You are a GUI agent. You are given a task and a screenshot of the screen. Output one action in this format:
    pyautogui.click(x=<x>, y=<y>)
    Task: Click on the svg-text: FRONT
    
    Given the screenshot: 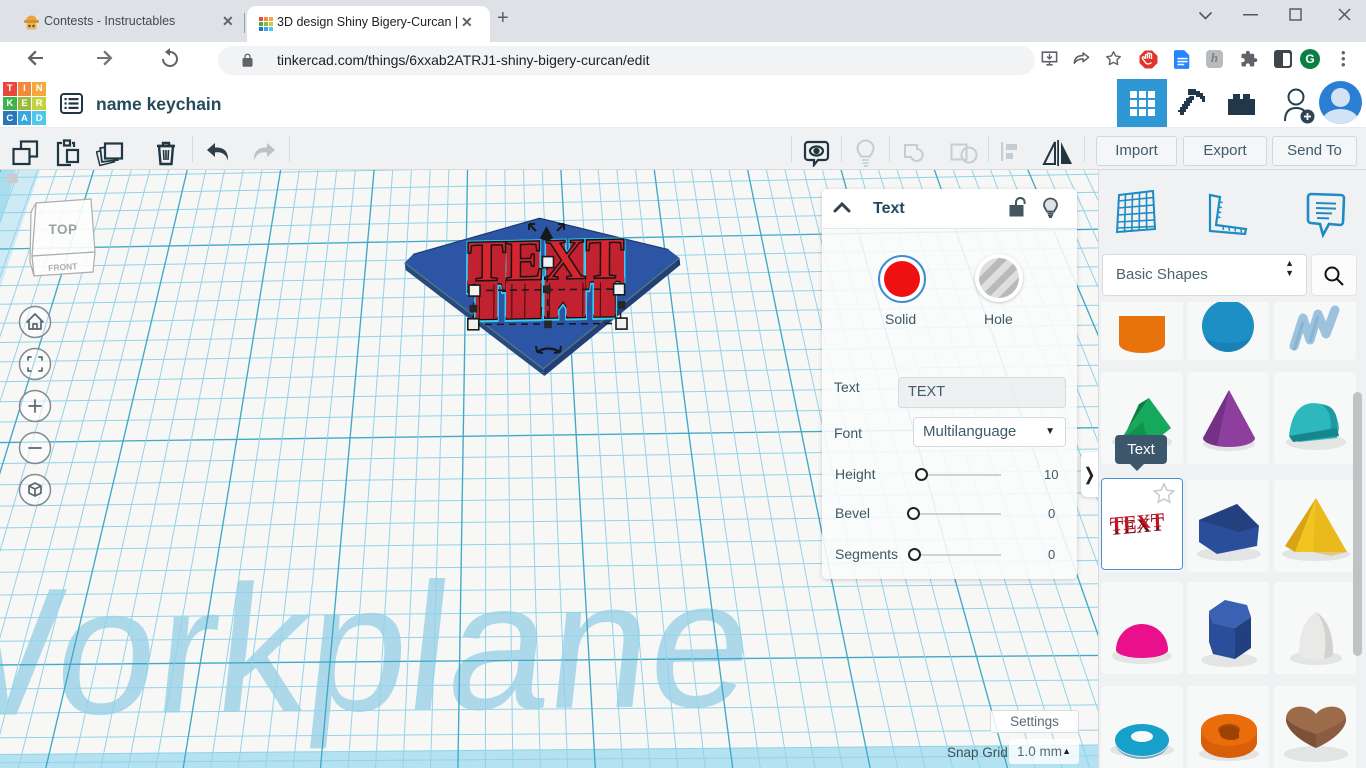 What is the action you would take?
    pyautogui.click(x=63, y=267)
    